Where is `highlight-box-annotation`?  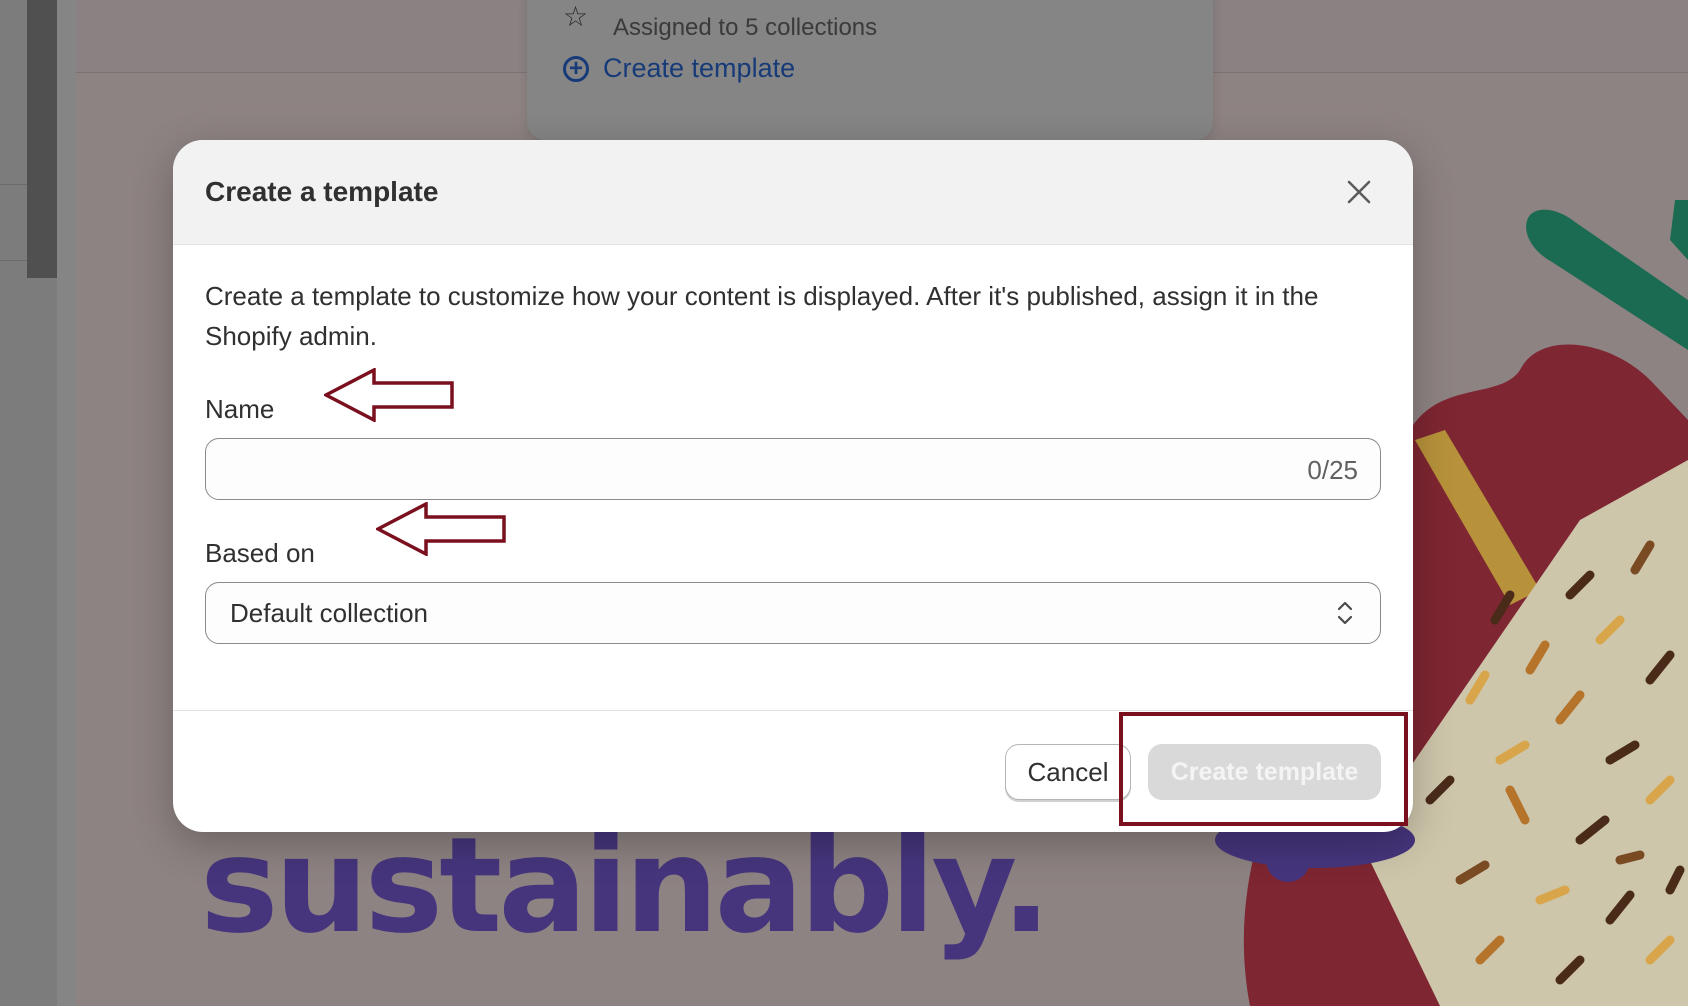 highlight-box-annotation is located at coordinates (1263, 769).